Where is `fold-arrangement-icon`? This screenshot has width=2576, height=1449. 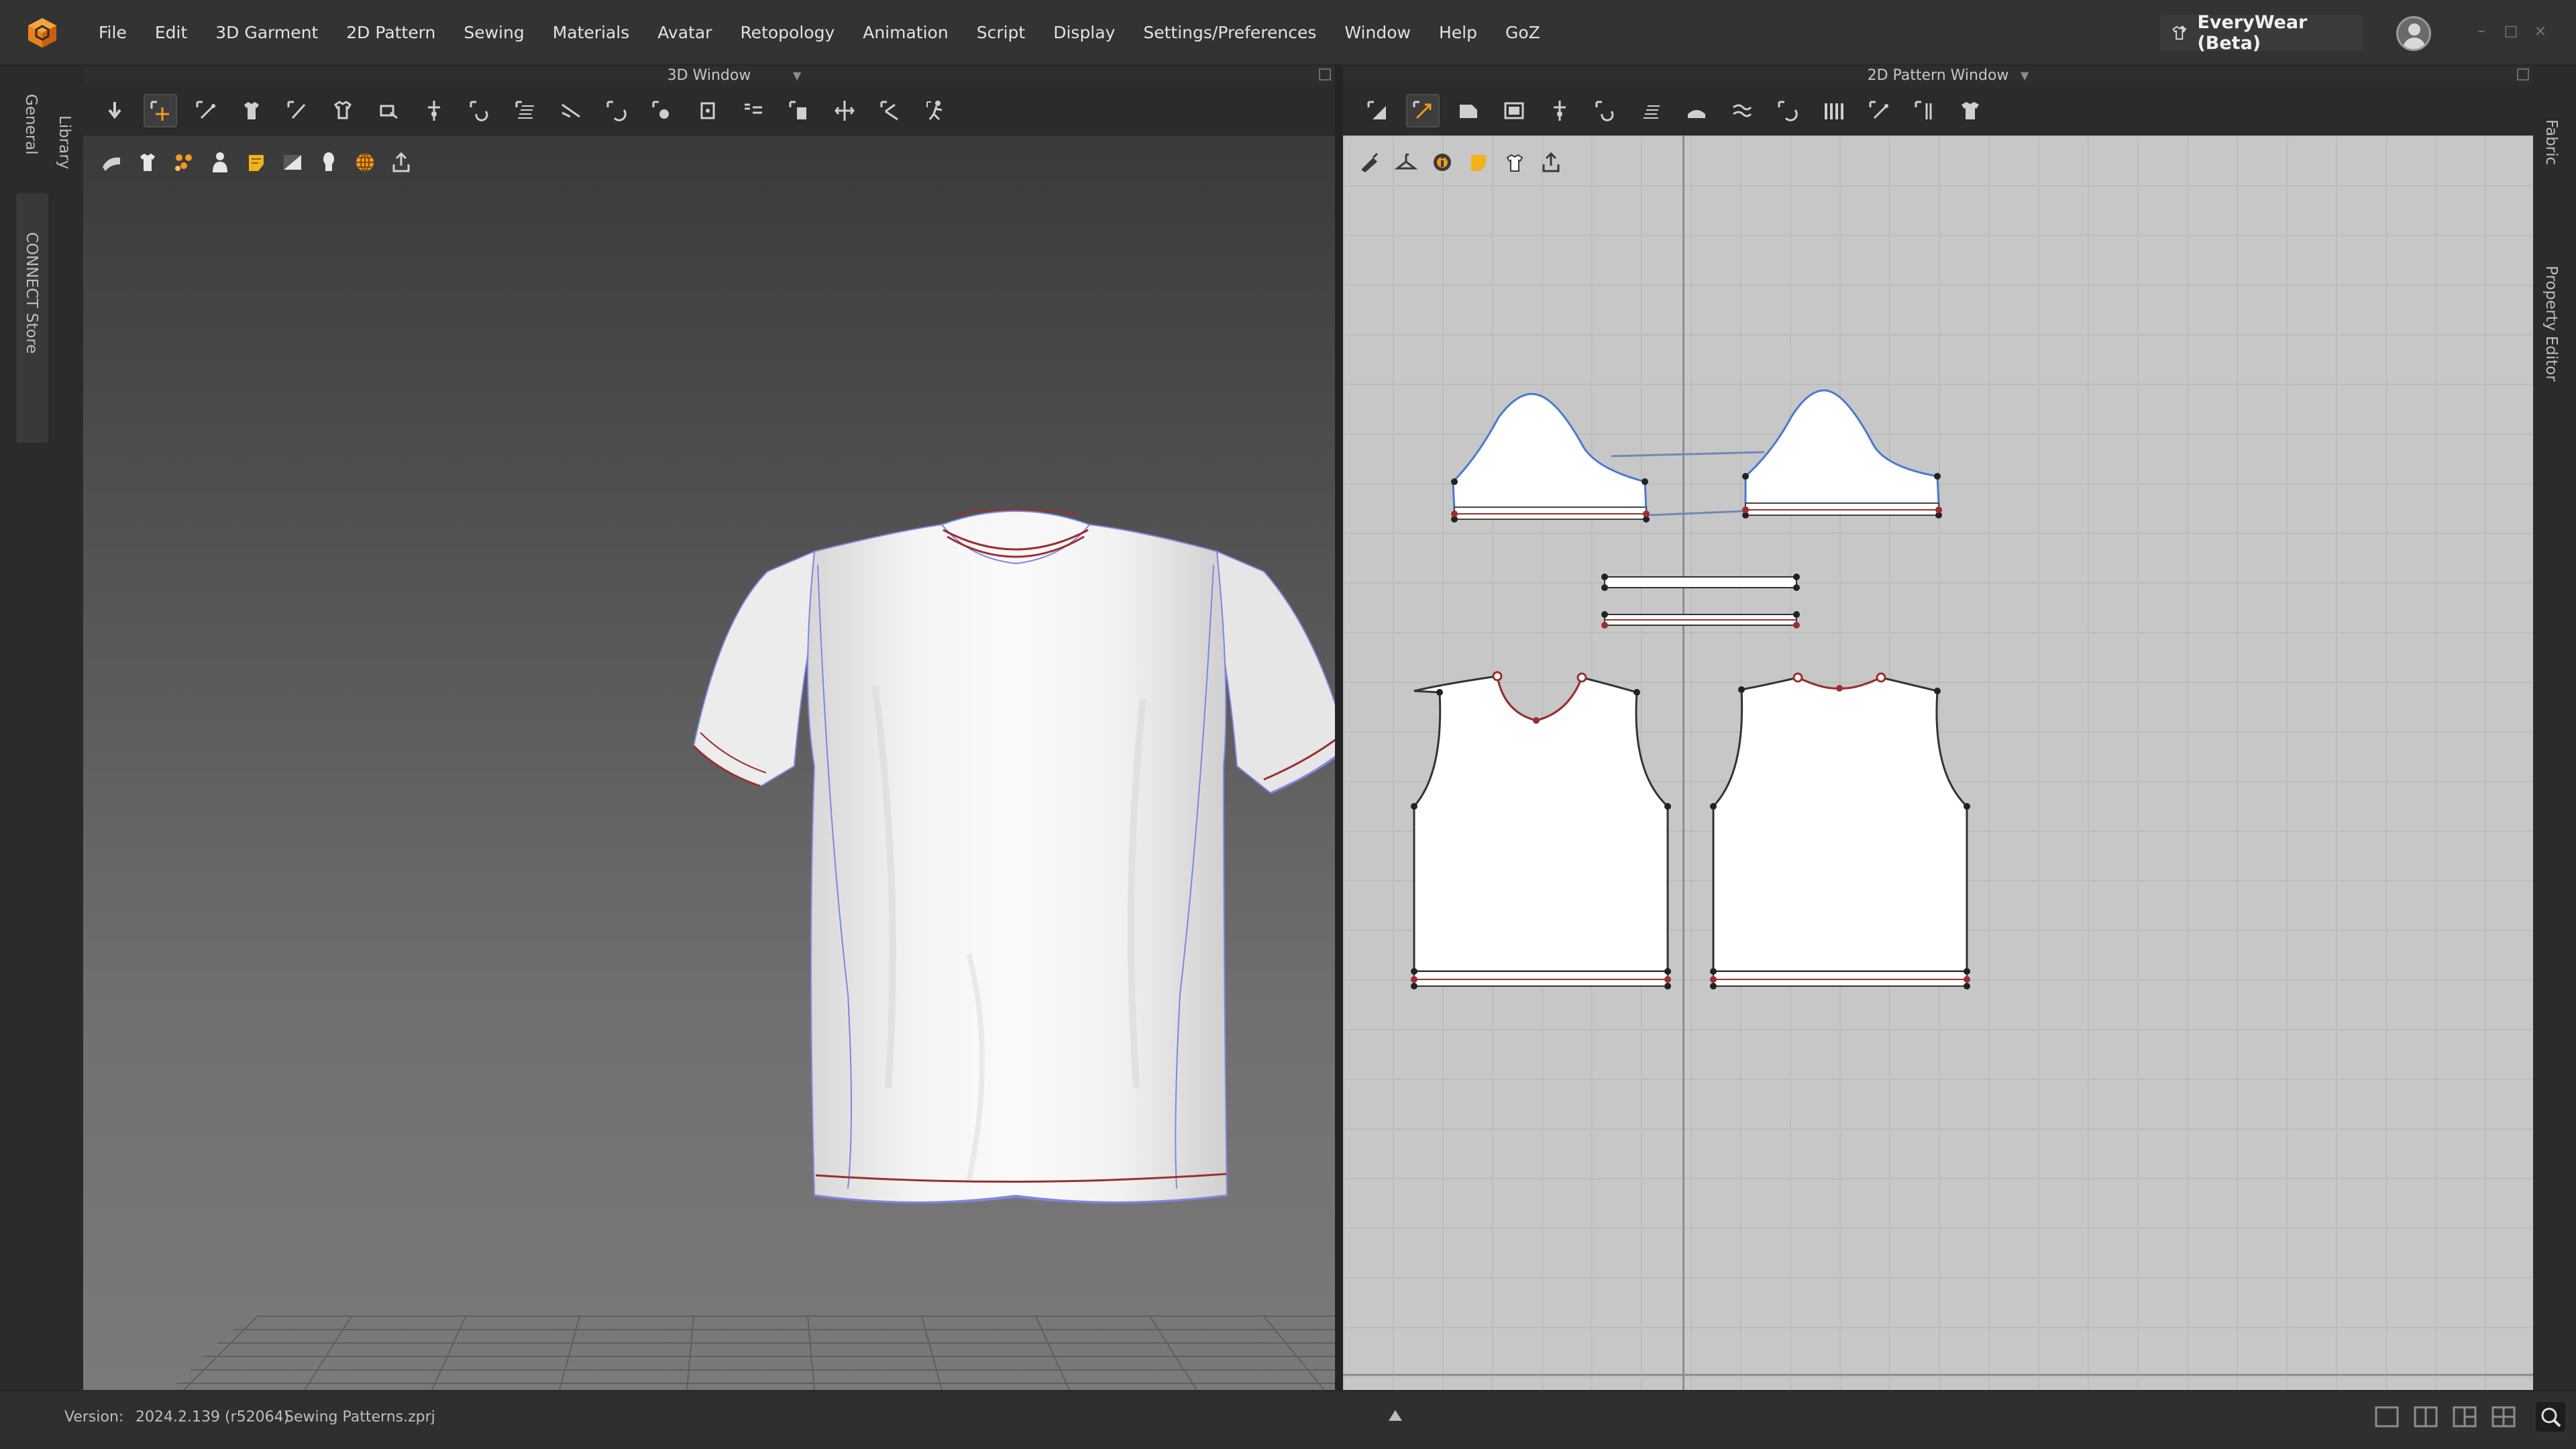 fold-arrangement-icon is located at coordinates (251, 110).